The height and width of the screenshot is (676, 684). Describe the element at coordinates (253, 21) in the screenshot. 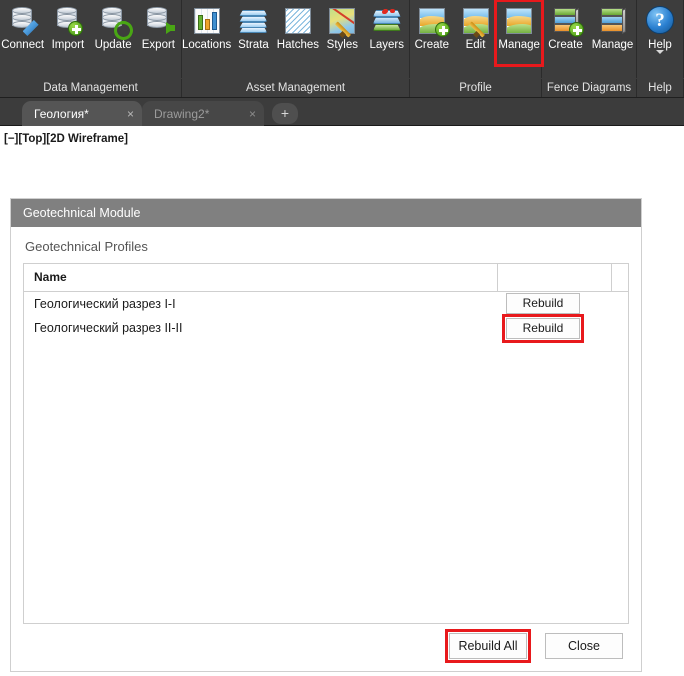

I see `strata-layers-icon` at that location.